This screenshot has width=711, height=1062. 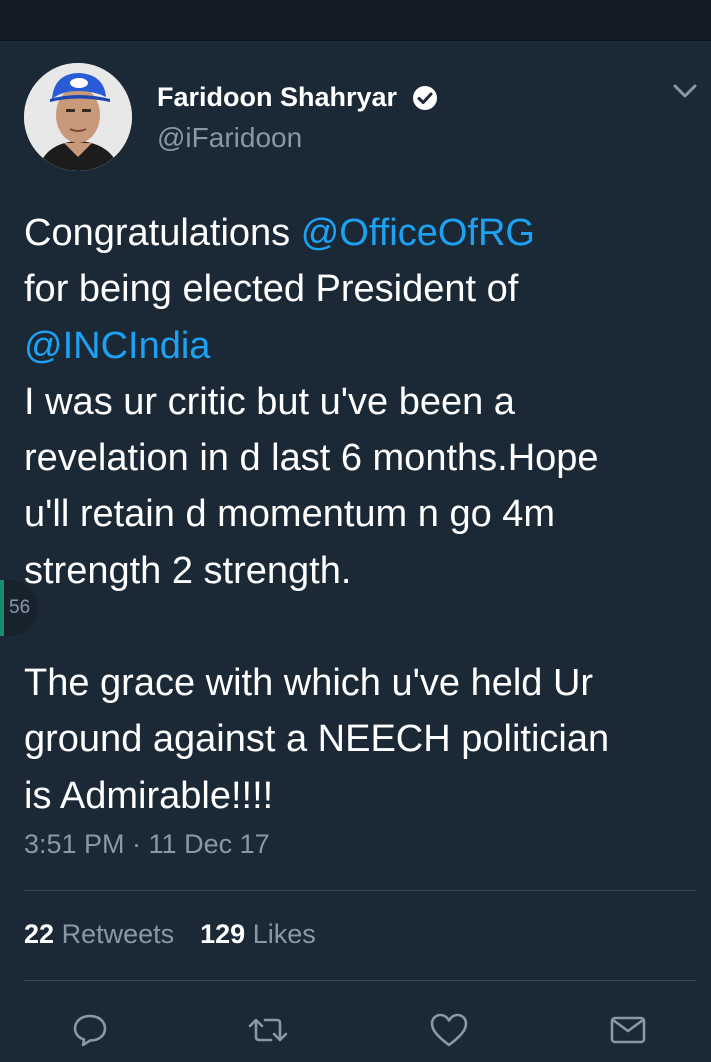 I want to click on avatar-image, so click(x=78, y=117).